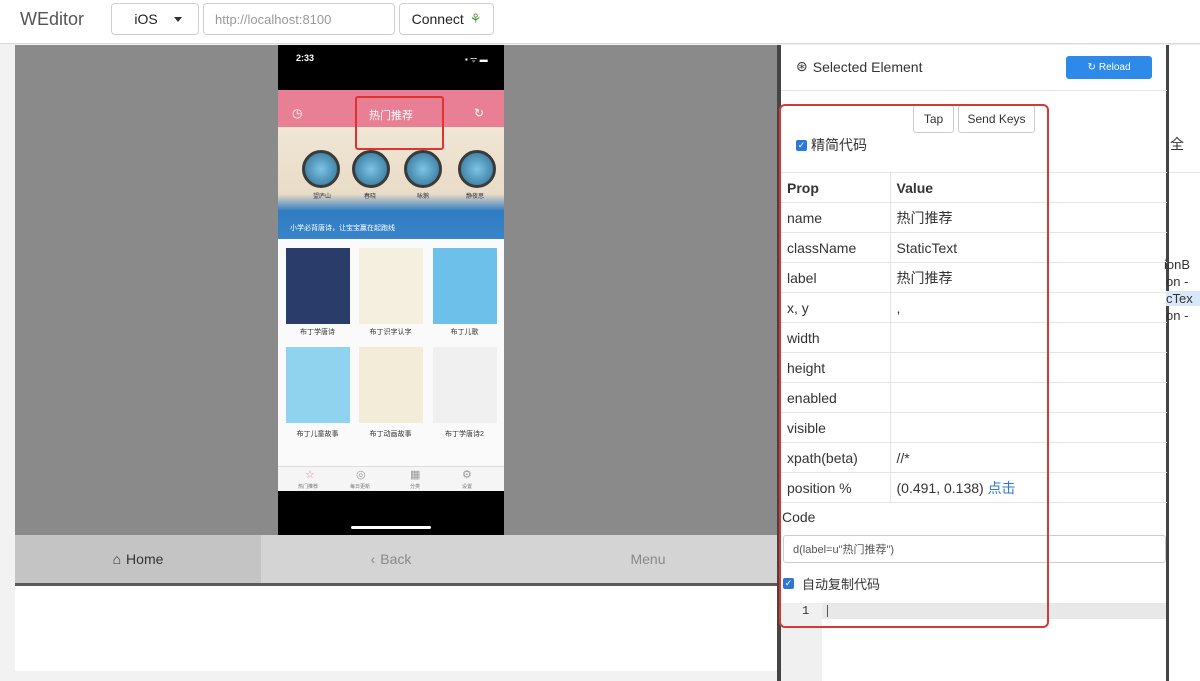  I want to click on banner-caption: 小学必背唐诗，让宝宝赢在起跑线, so click(342, 228).